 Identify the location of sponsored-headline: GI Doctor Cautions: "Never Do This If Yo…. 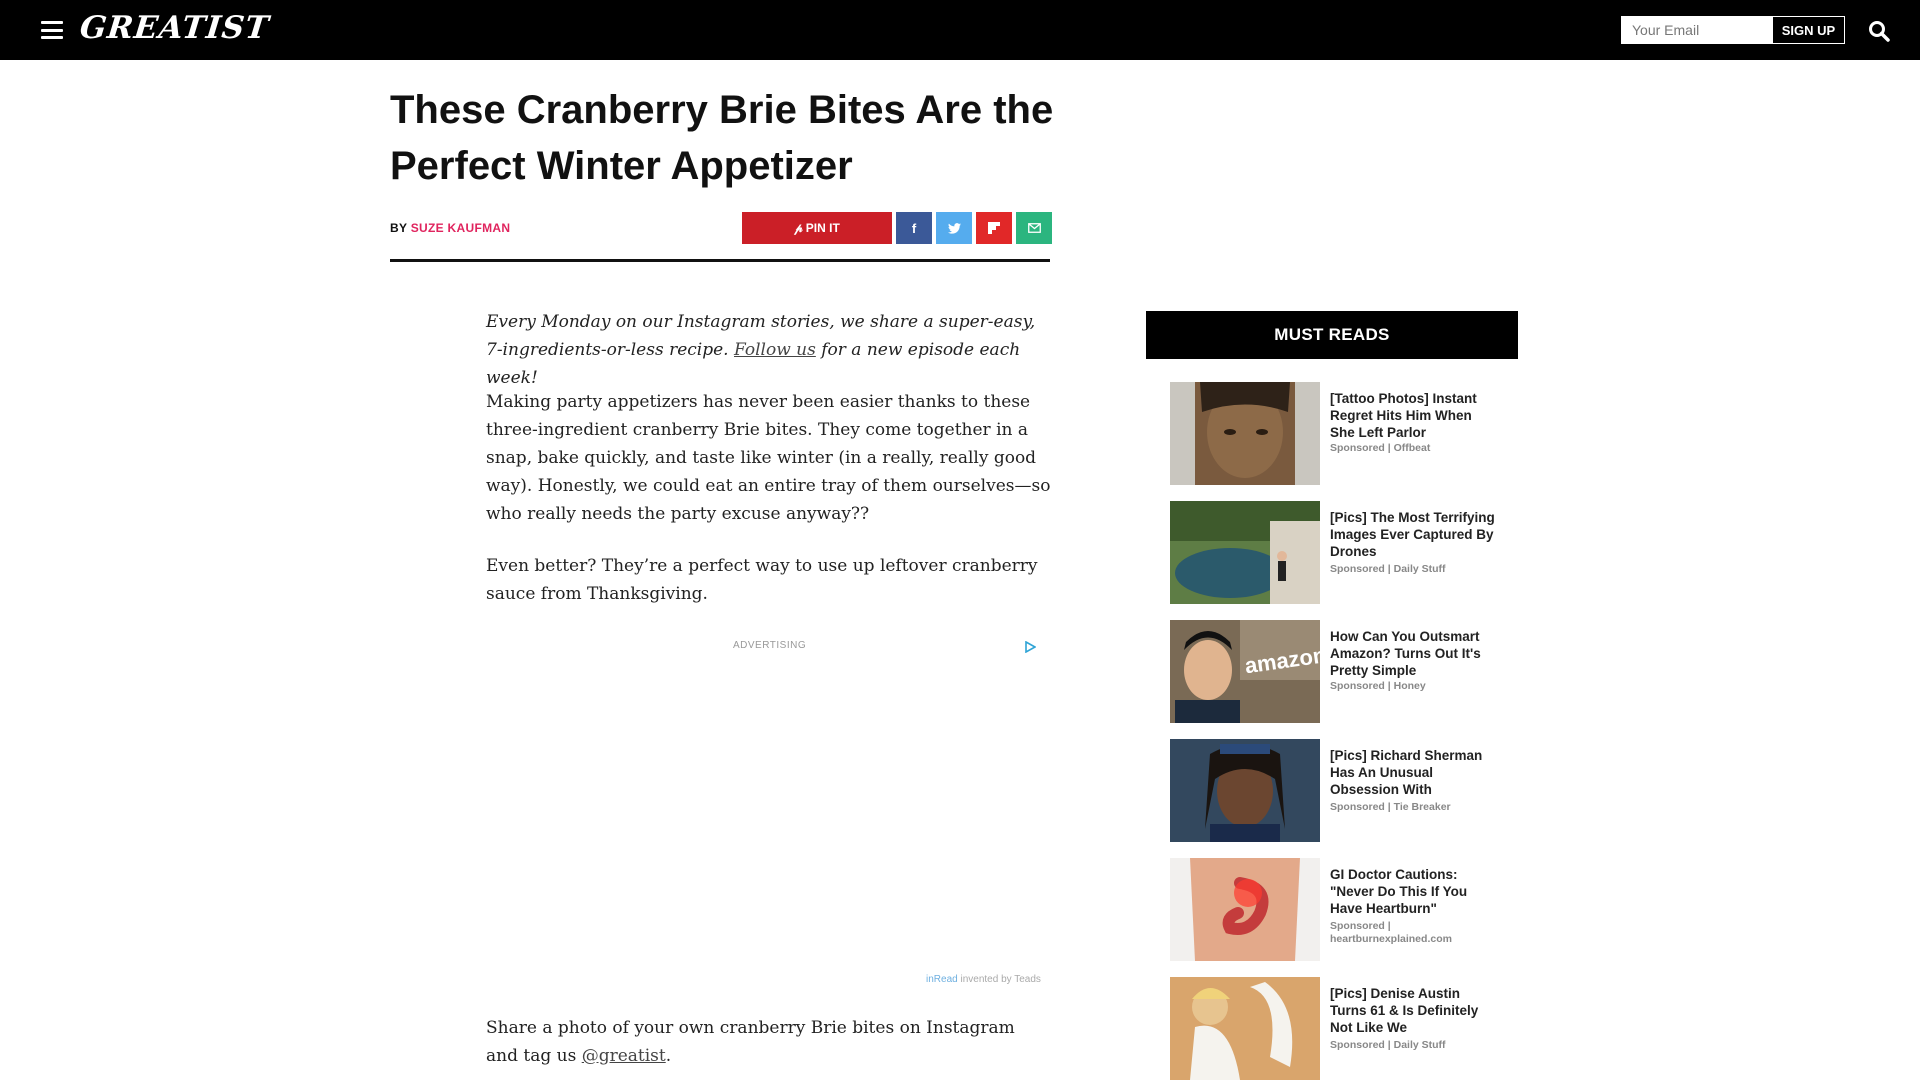
(1415, 891).